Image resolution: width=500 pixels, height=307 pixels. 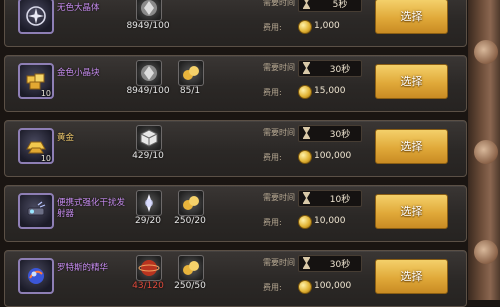 I want to click on time-display: 10秒, so click(x=330, y=198).